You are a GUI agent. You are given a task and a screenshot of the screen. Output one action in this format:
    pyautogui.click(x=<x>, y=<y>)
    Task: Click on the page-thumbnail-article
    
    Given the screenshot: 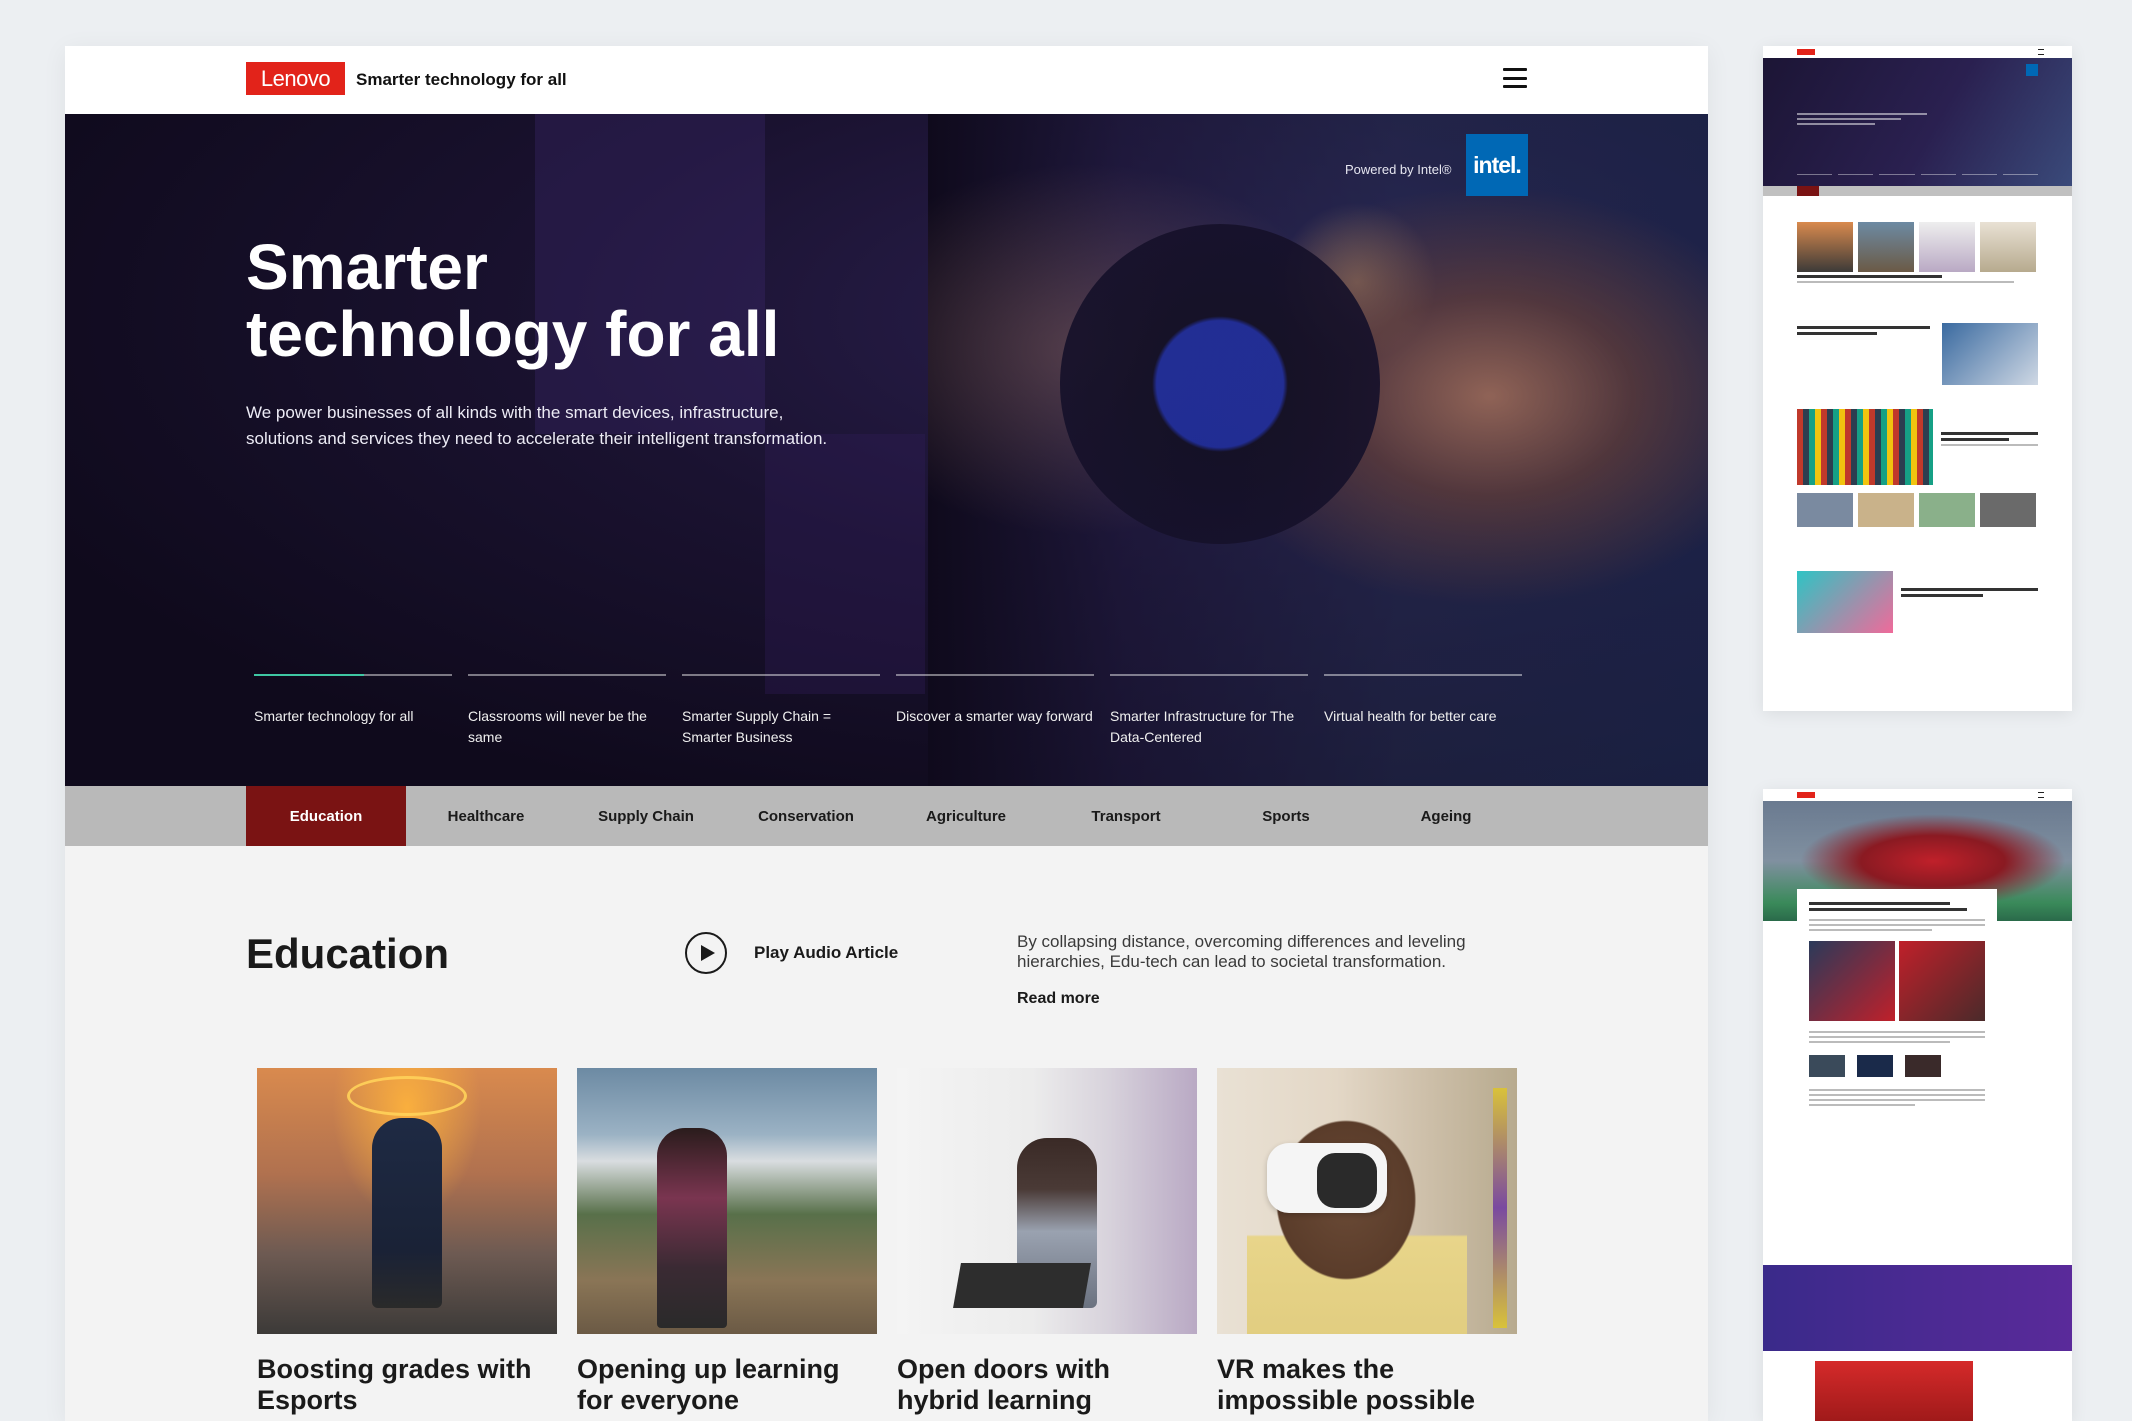 What is the action you would take?
    pyautogui.click(x=1917, y=1105)
    